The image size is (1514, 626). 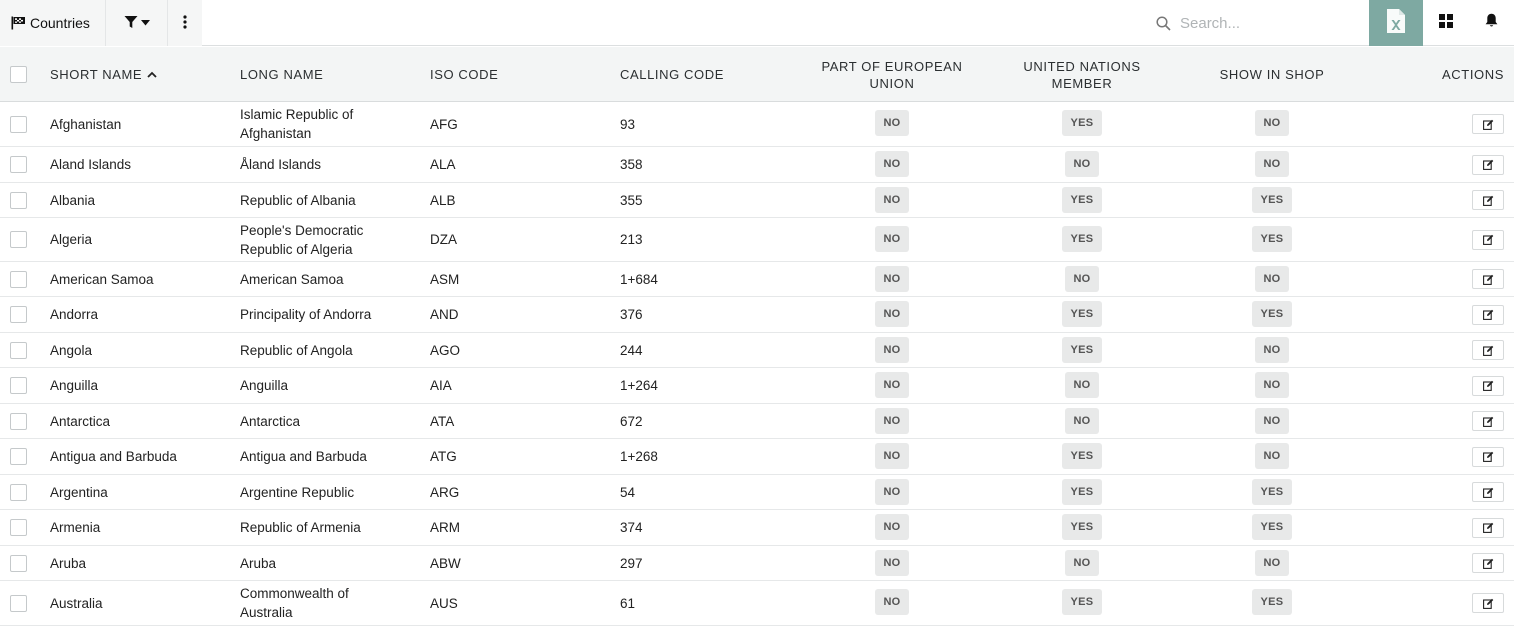 What do you see at coordinates (464, 74) in the screenshot?
I see `header-iso-code: ISO CODE` at bounding box center [464, 74].